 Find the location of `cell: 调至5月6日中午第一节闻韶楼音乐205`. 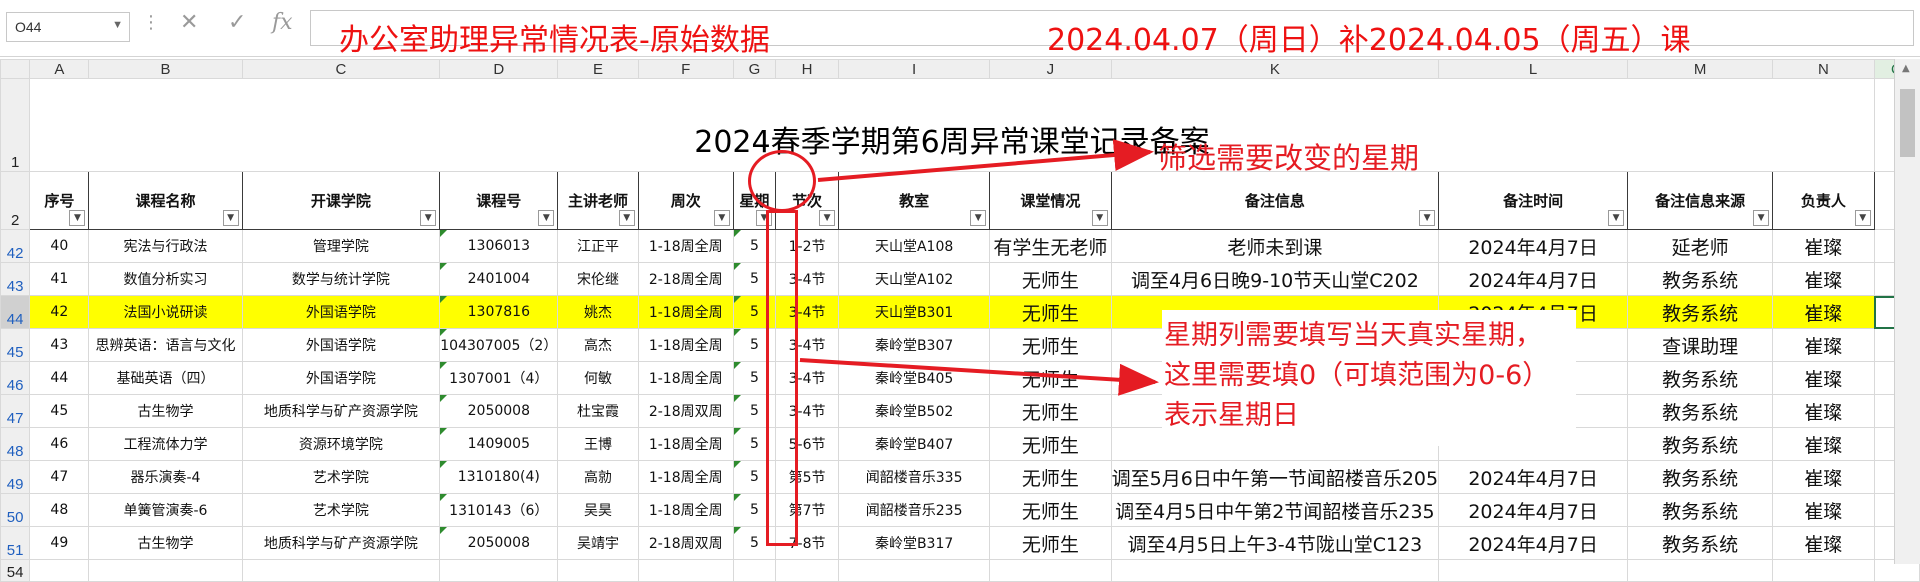

cell: 调至5月6日中午第一节闻韶楼音乐205 is located at coordinates (1275, 477).